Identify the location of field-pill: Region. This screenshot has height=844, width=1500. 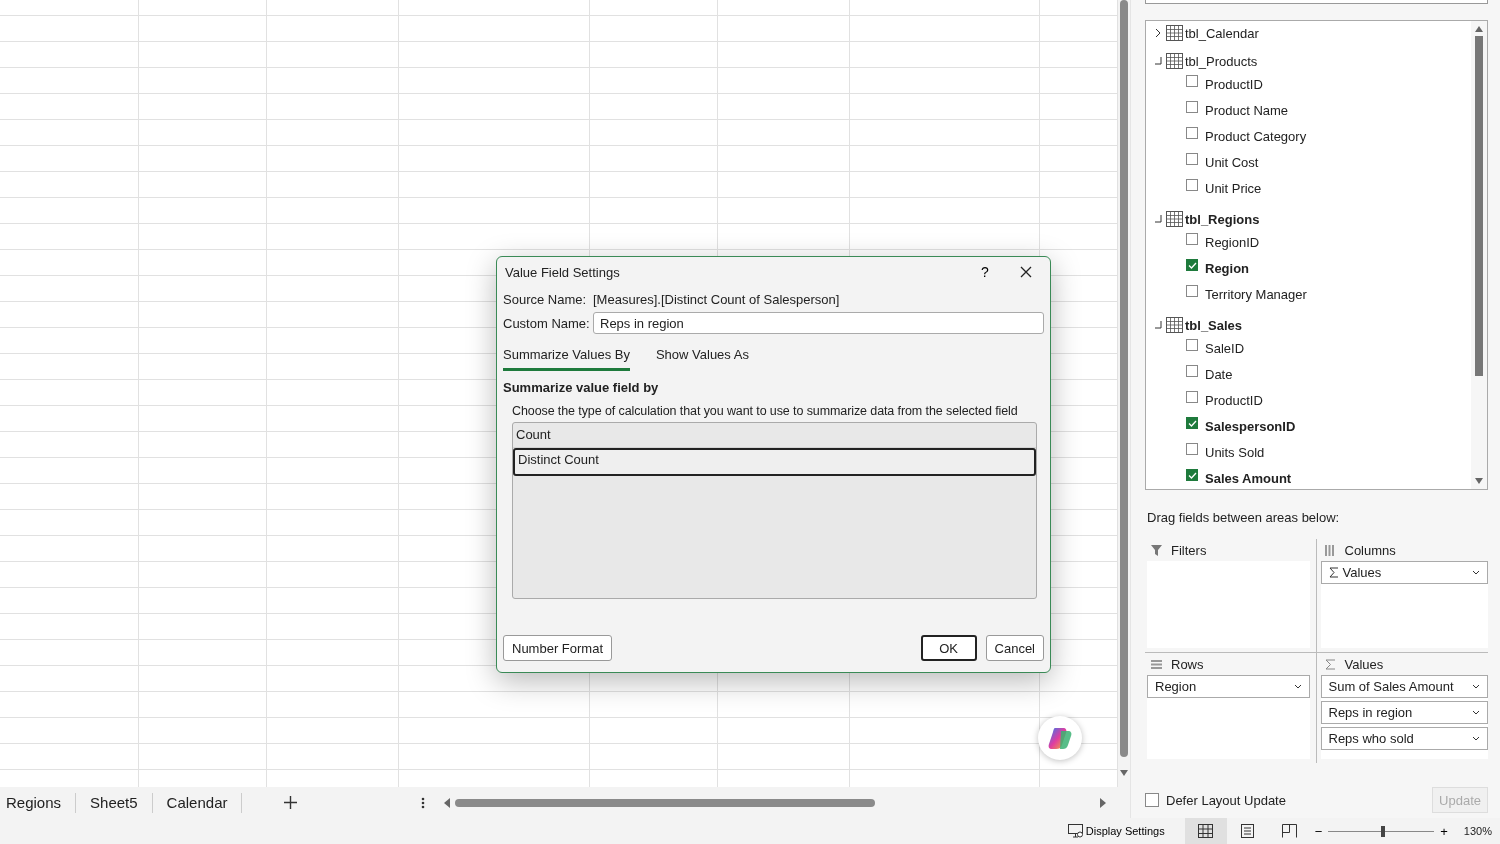
(1228, 686).